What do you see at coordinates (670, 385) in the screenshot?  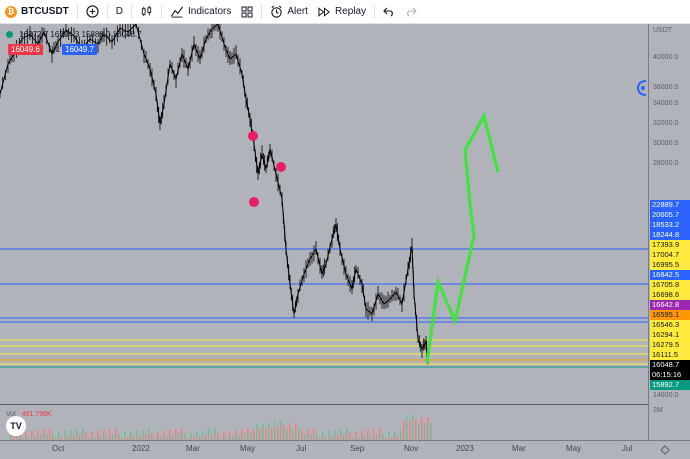 I see `price-level-tag: 15892.7` at bounding box center [670, 385].